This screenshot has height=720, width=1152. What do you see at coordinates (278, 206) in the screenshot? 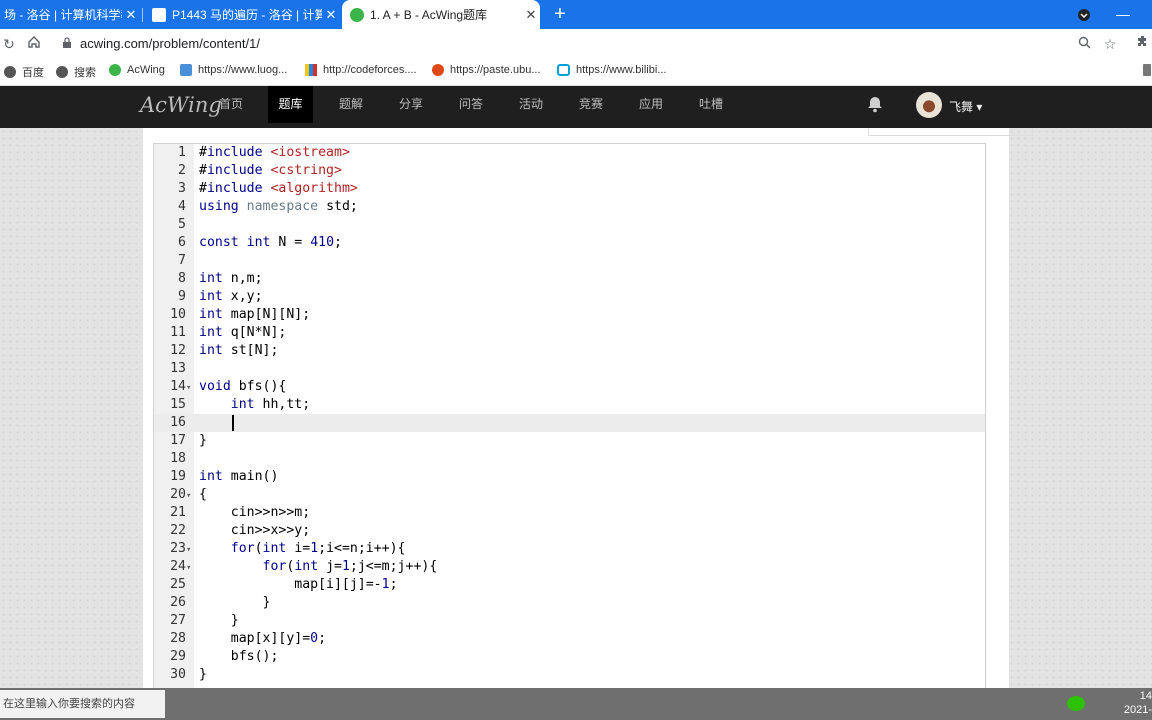
I see `code-text: using namespace std;` at bounding box center [278, 206].